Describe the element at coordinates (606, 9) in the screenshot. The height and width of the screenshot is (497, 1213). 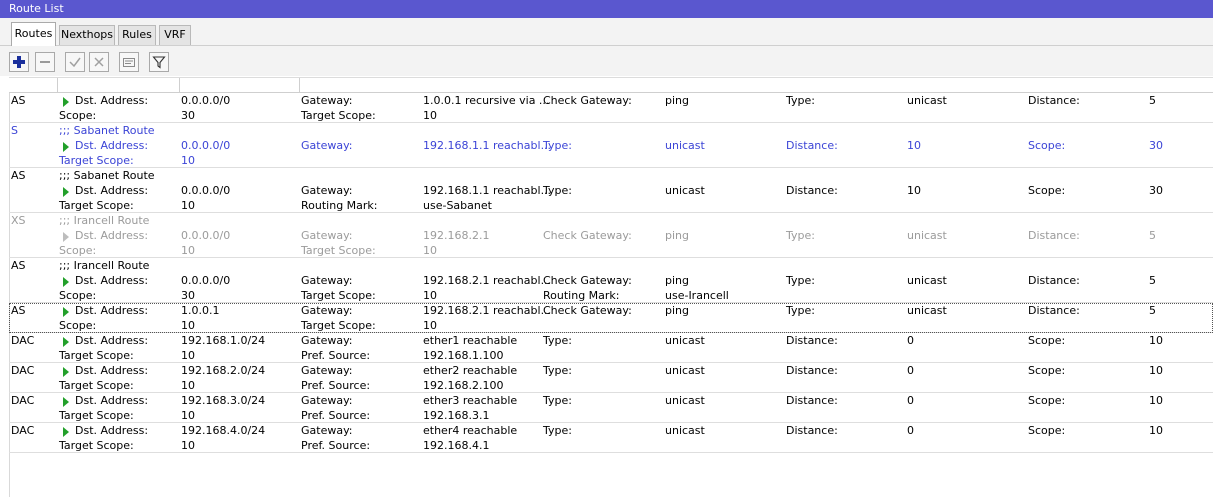
I see `window-title: Route List` at that location.